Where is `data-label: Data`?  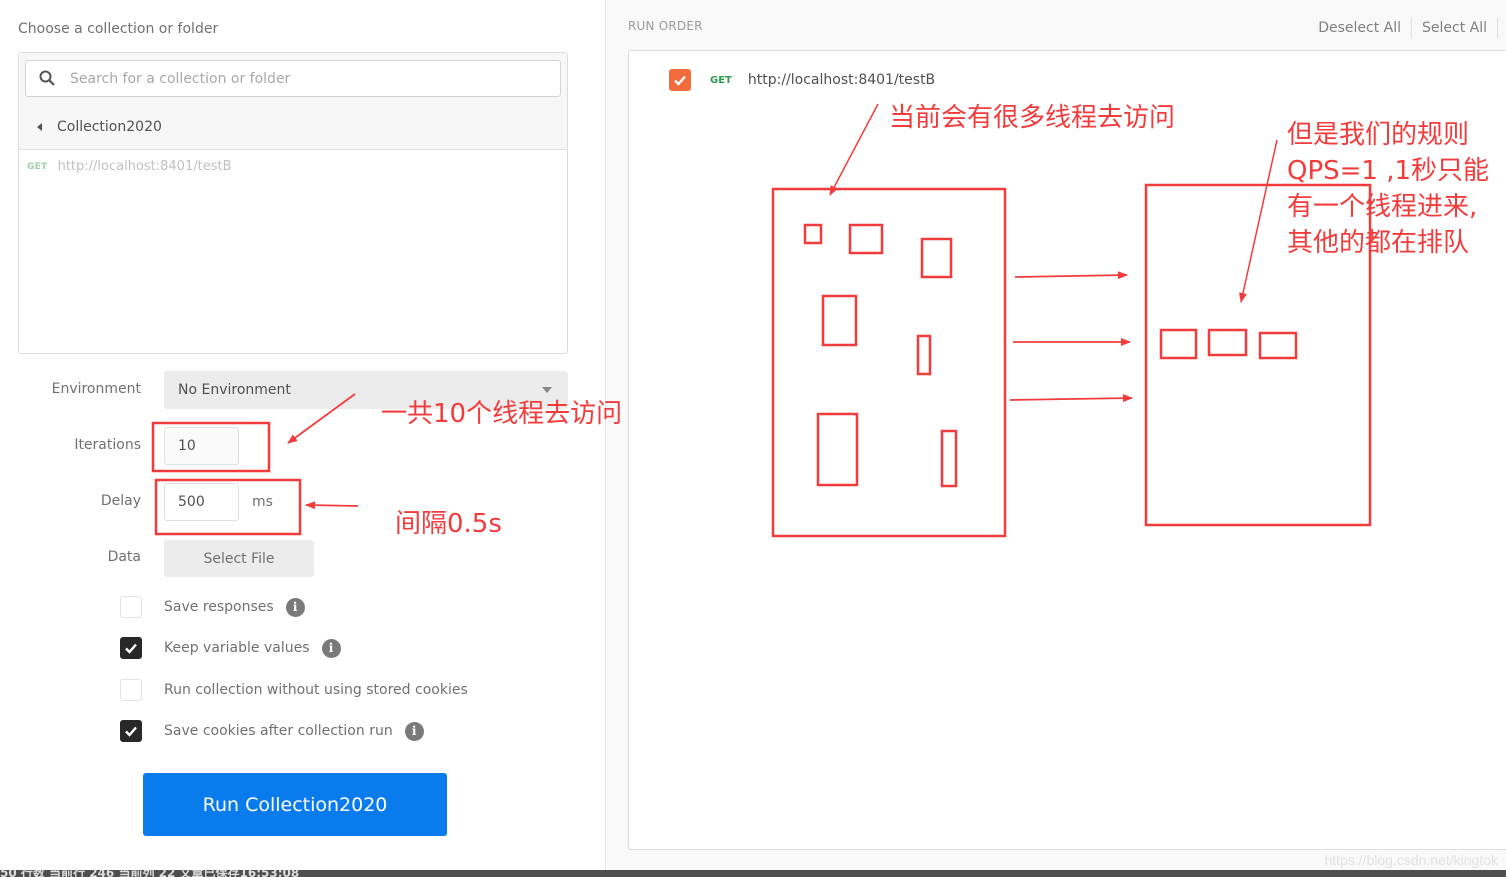
data-label: Data is located at coordinates (124, 557).